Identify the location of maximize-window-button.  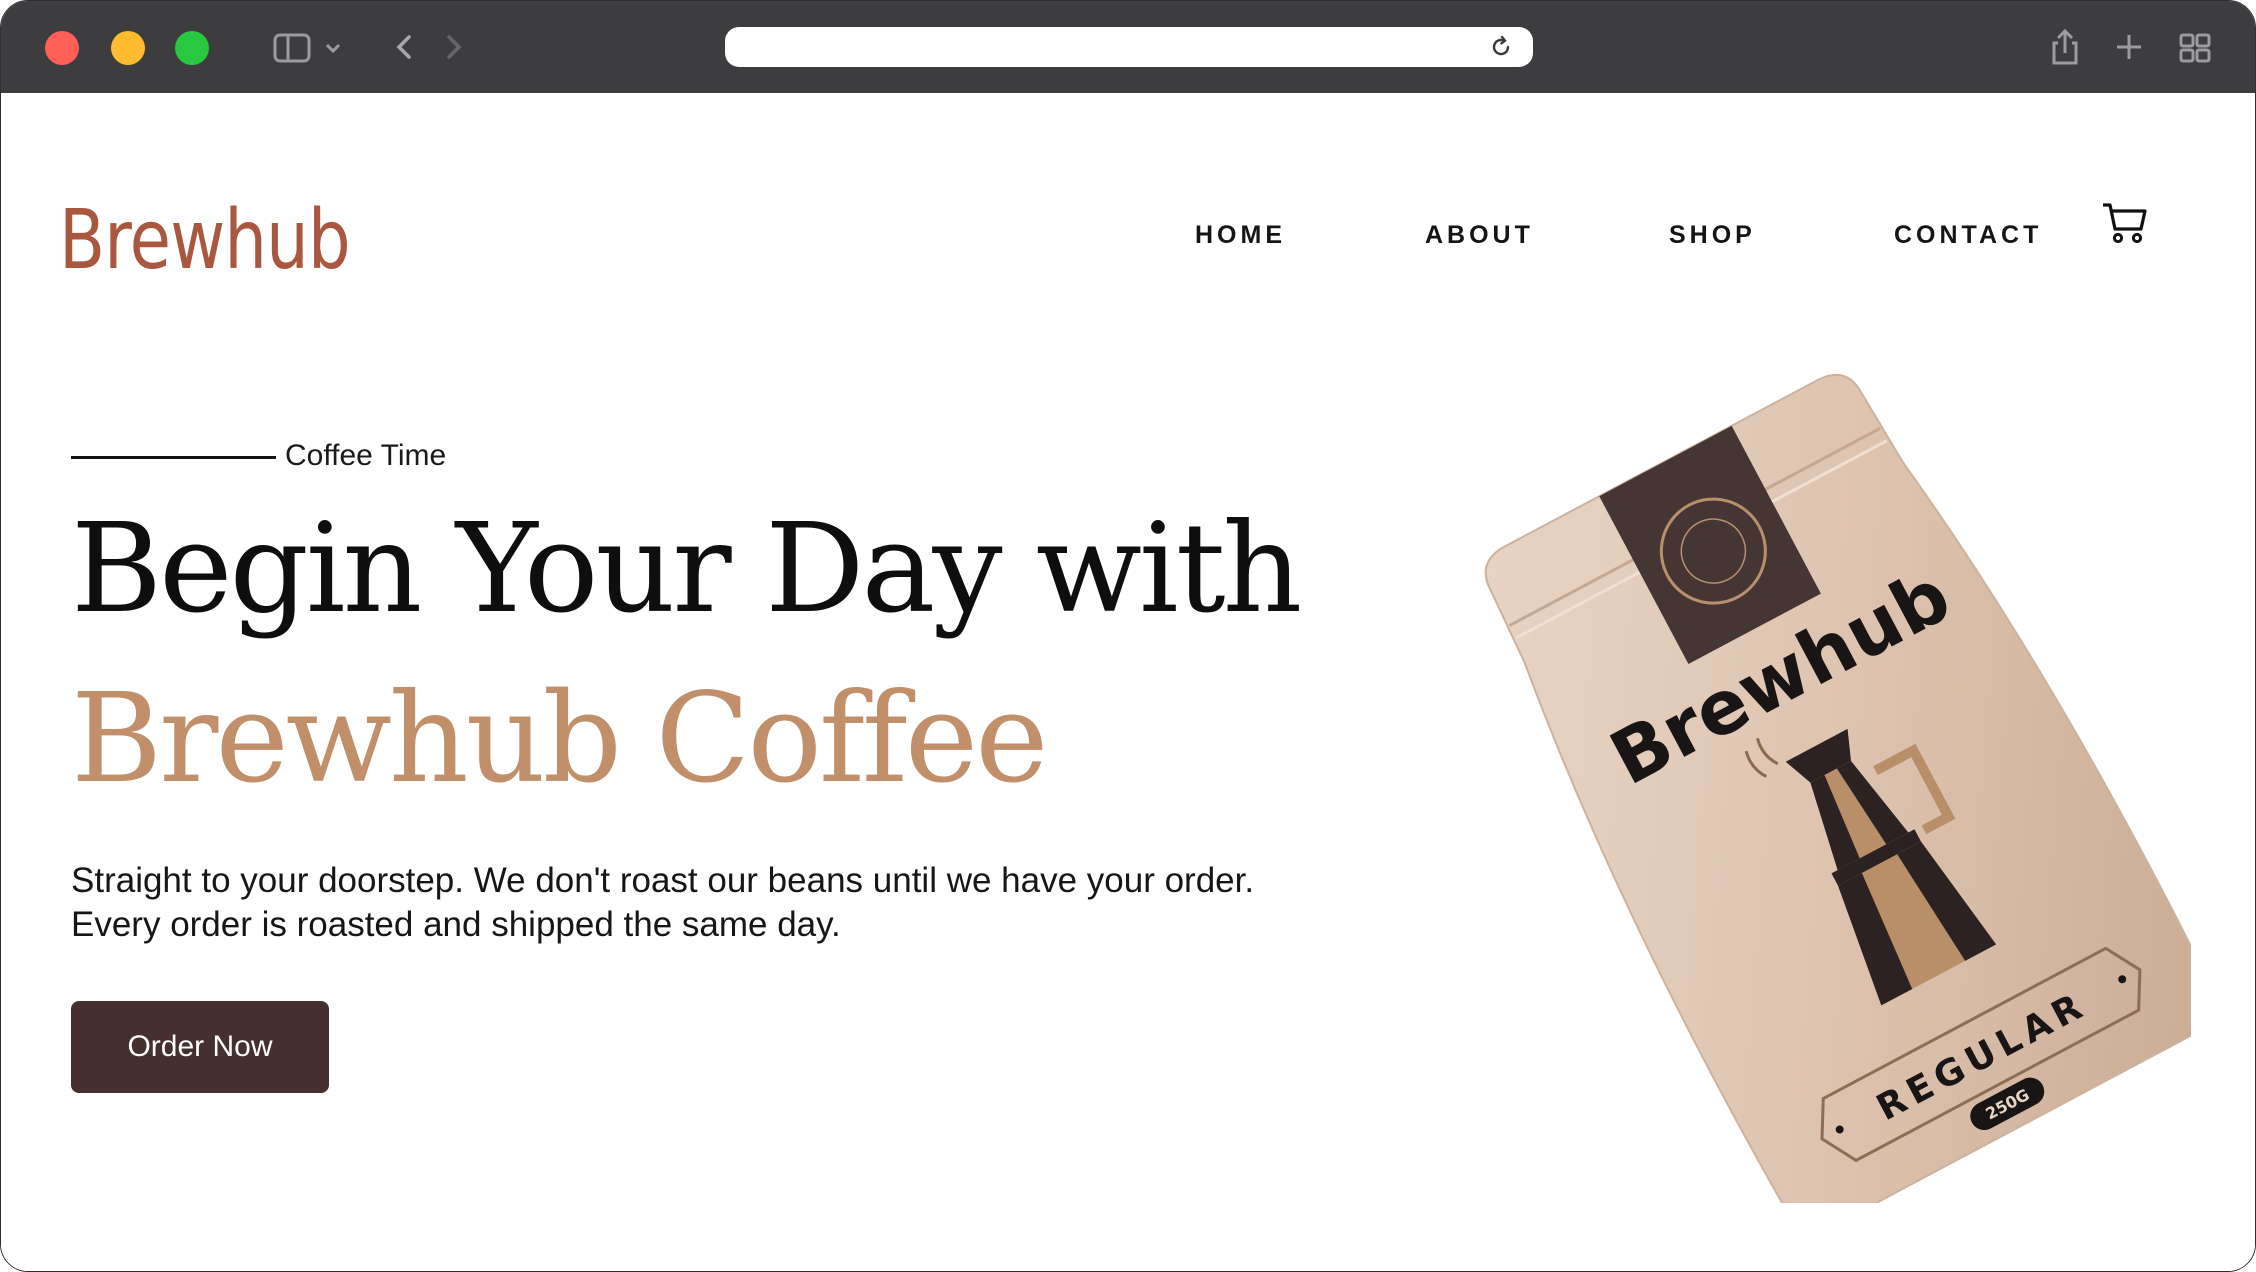
(192, 48).